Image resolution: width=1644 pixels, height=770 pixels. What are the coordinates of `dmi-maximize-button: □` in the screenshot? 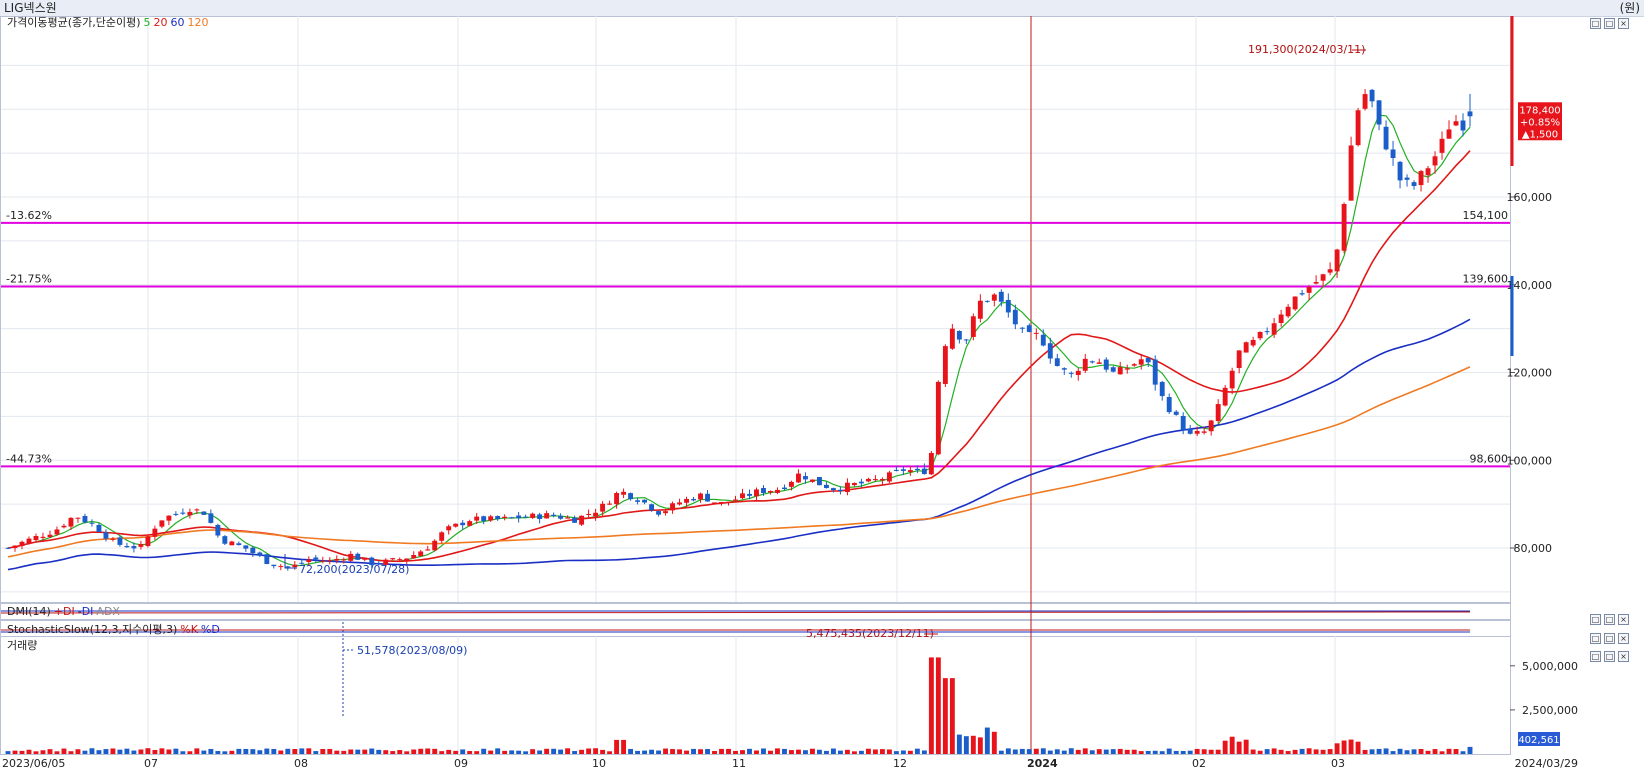 It's located at (1609, 619).